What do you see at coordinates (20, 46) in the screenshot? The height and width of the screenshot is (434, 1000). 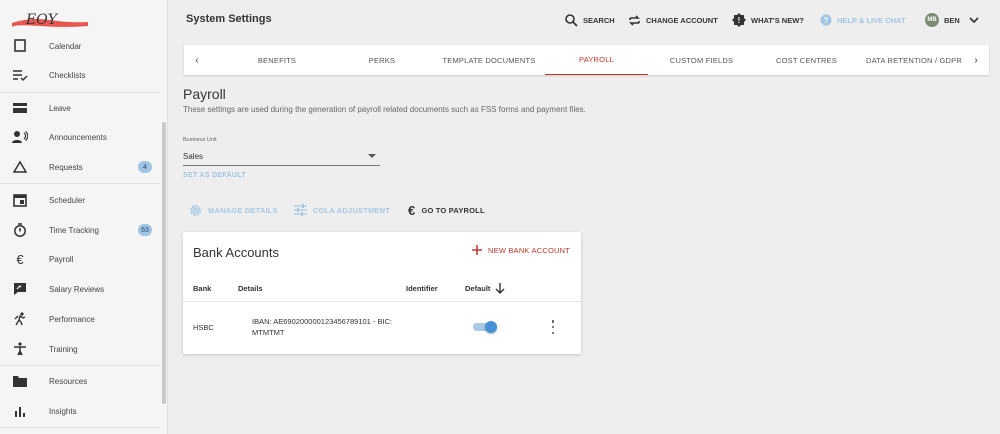 I see `calendar-icon` at bounding box center [20, 46].